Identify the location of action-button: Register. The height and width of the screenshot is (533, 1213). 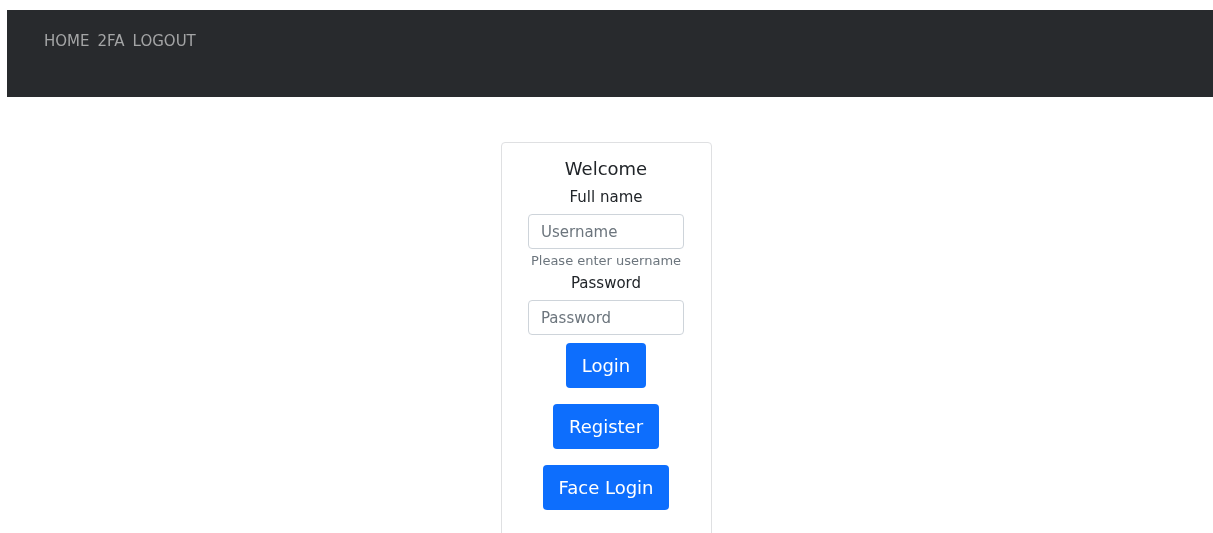
(606, 426).